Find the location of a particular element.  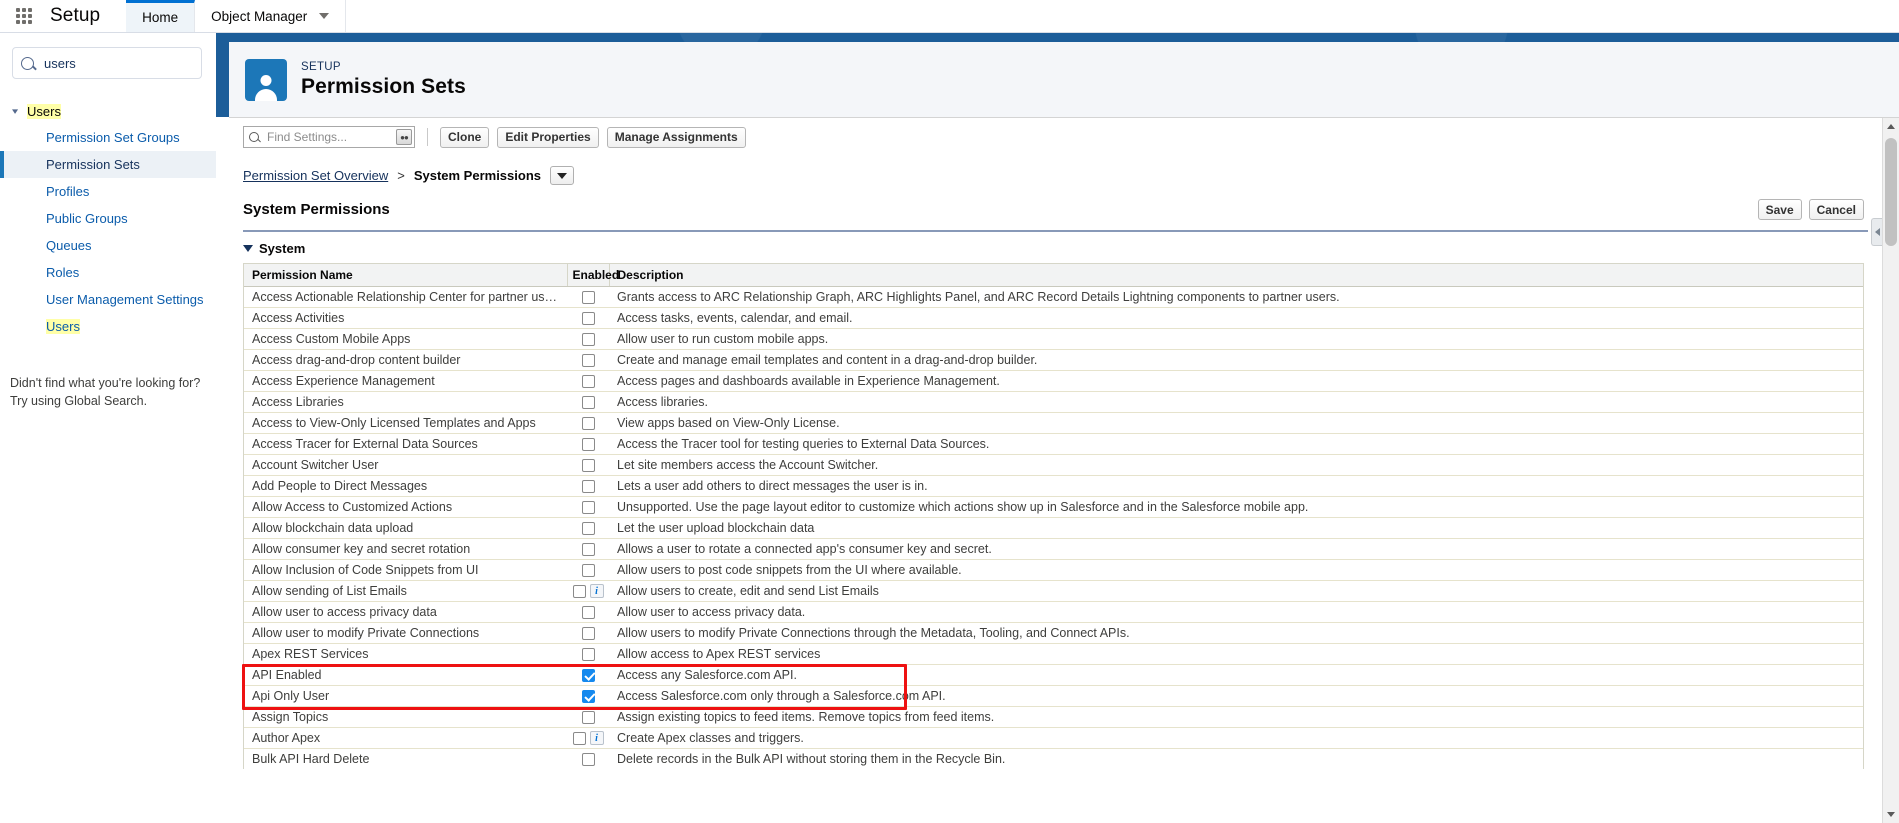

sidebar-item-queues: Queues is located at coordinates (108, 245).